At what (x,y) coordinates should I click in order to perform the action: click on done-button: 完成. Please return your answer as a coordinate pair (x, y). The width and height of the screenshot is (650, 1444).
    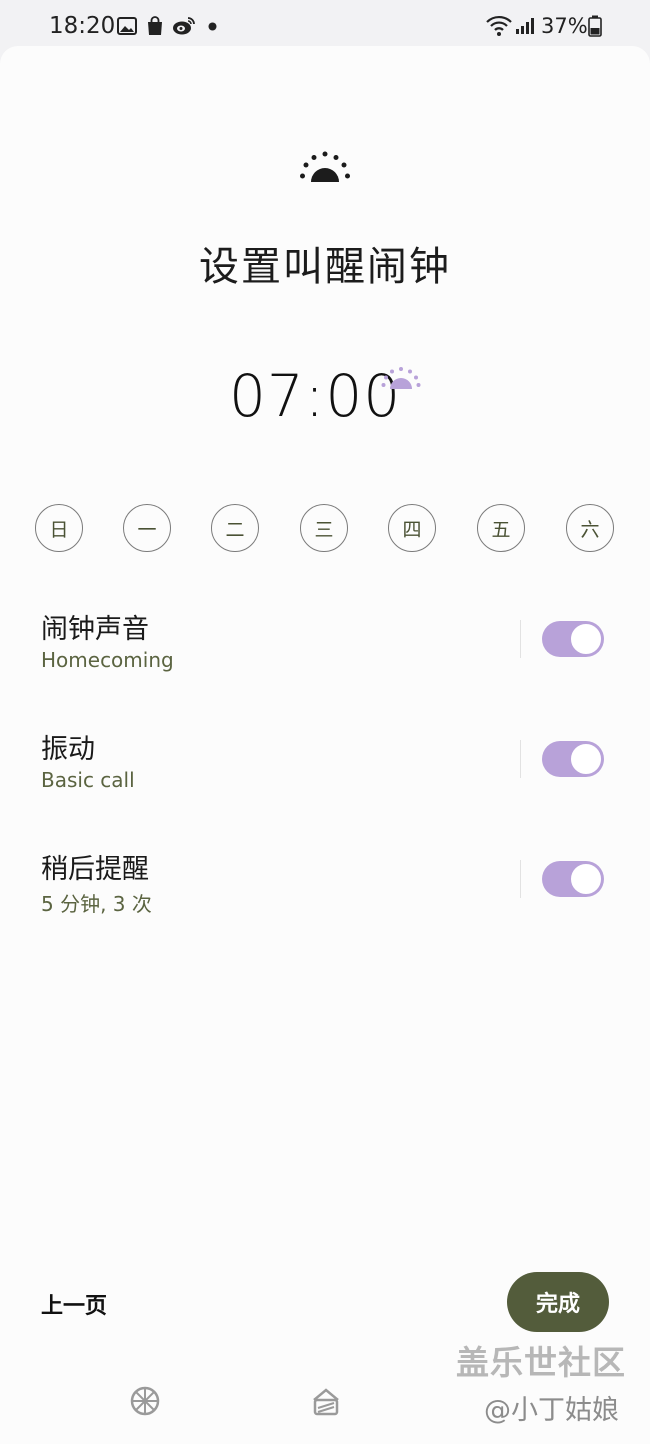
    Looking at the image, I should click on (558, 1302).